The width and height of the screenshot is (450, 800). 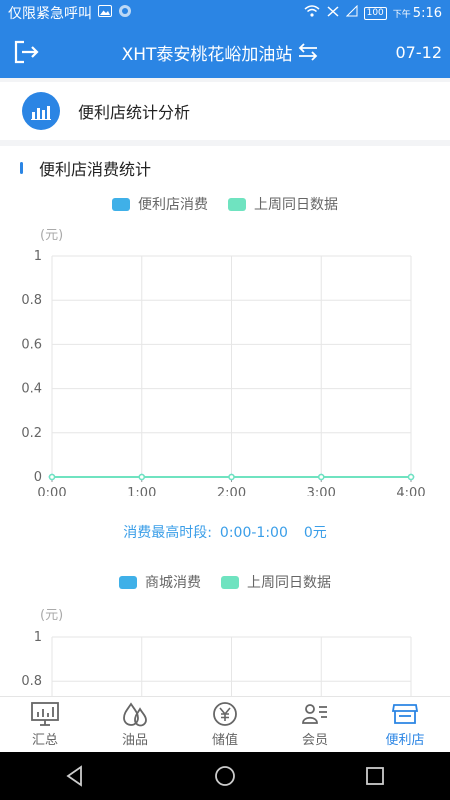 What do you see at coordinates (173, 583) in the screenshot?
I see `legend-label-mall: 商城消费` at bounding box center [173, 583].